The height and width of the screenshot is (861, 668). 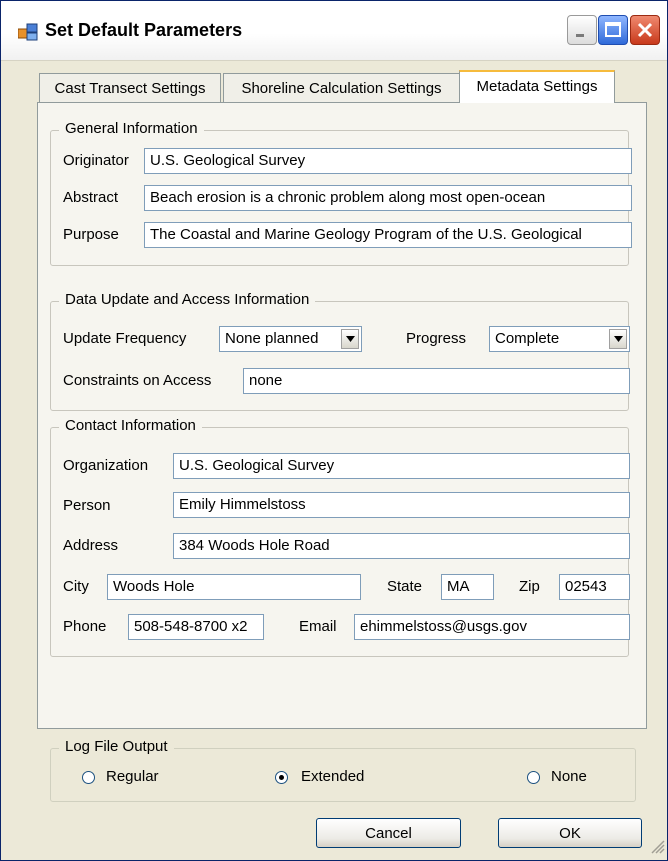 I want to click on constraints-field: none, so click(x=436, y=381).